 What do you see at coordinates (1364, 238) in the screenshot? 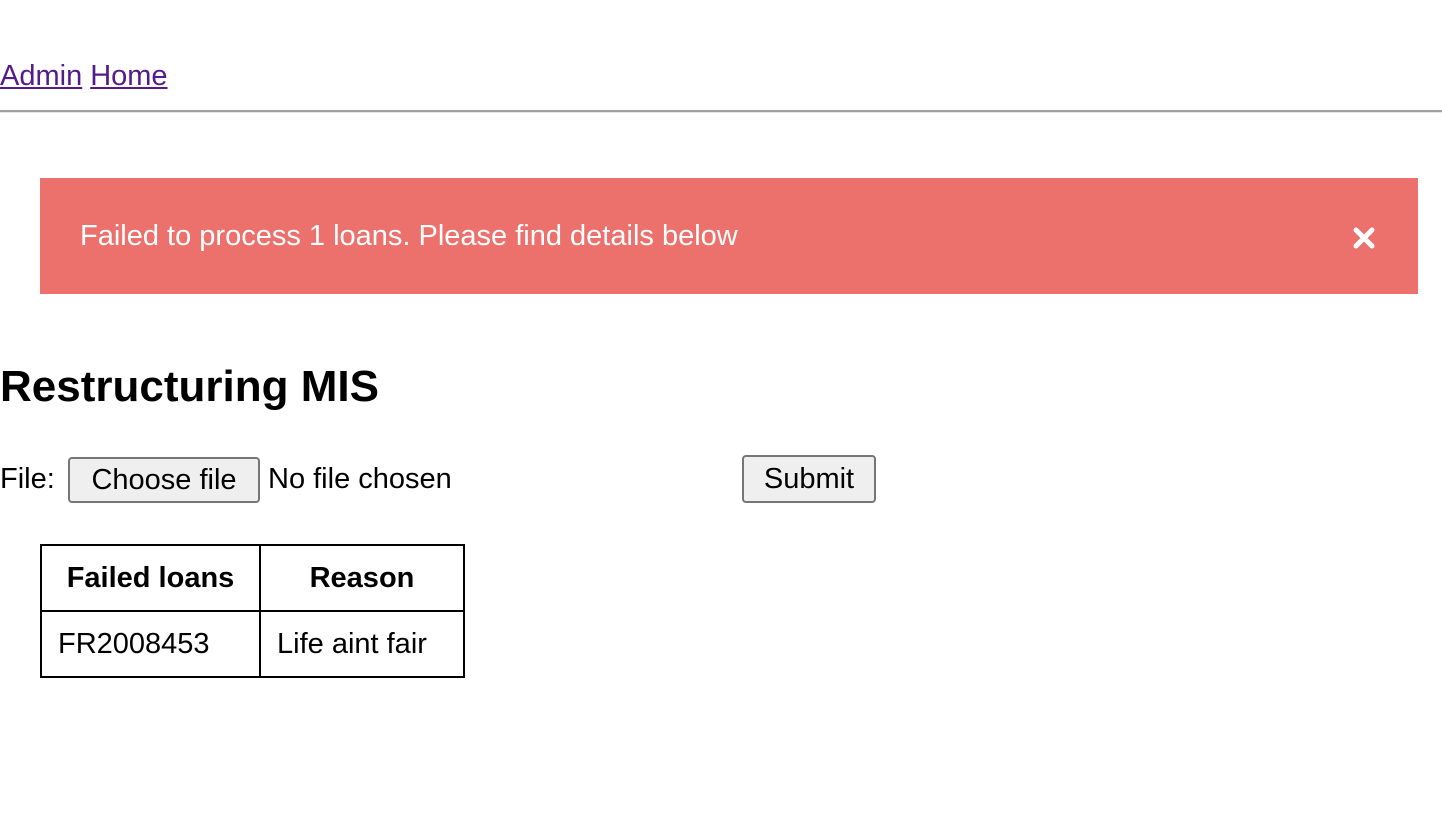
I see `close-icon` at bounding box center [1364, 238].